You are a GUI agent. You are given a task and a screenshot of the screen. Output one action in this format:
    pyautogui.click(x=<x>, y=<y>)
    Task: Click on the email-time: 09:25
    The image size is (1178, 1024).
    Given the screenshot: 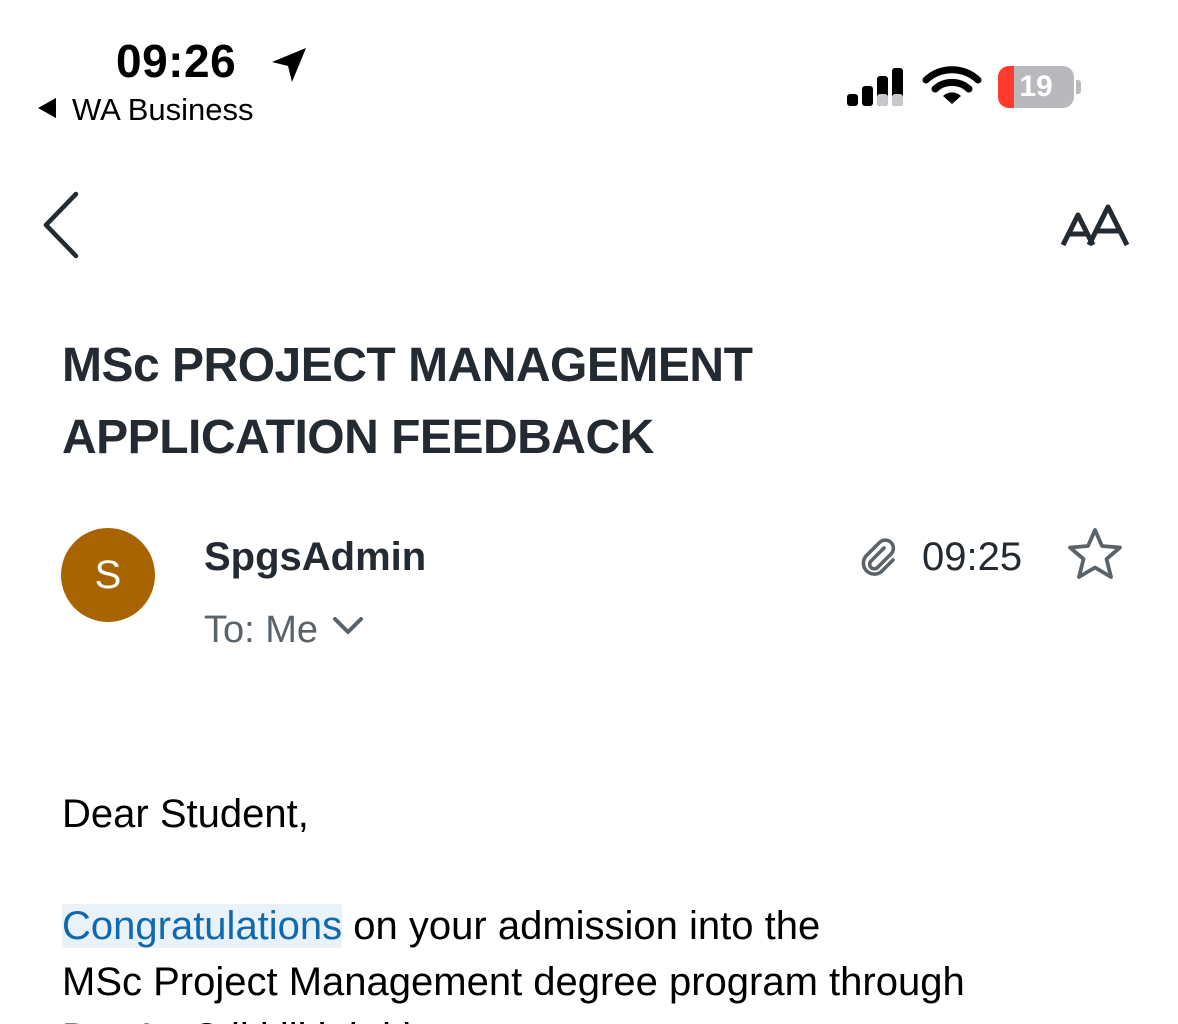 What is the action you would take?
    pyautogui.click(x=972, y=557)
    